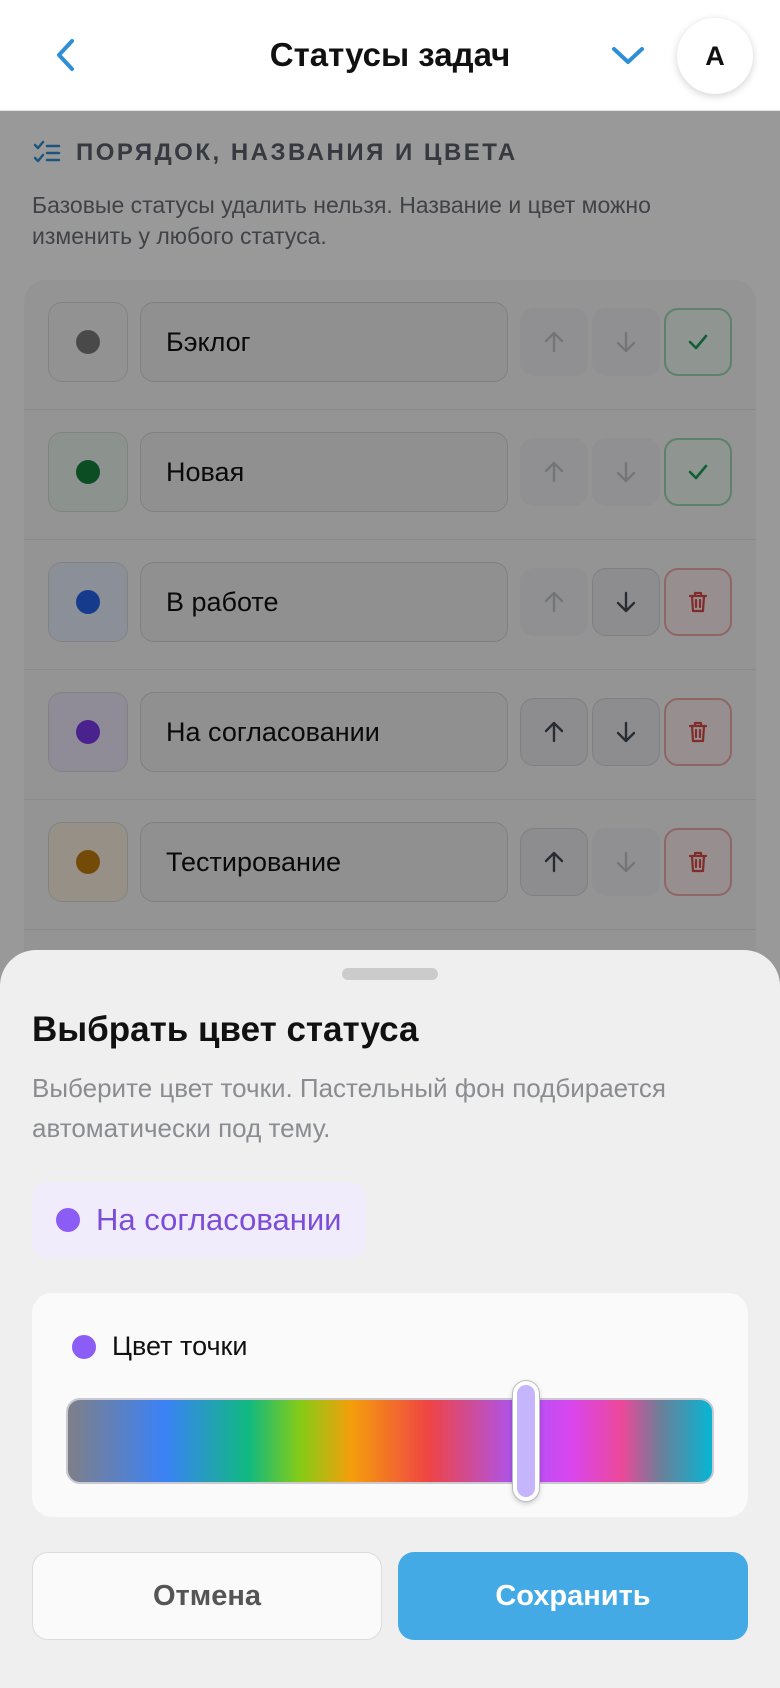  Describe the element at coordinates (84, 1346) in the screenshot. I see `current-color-dot` at that location.